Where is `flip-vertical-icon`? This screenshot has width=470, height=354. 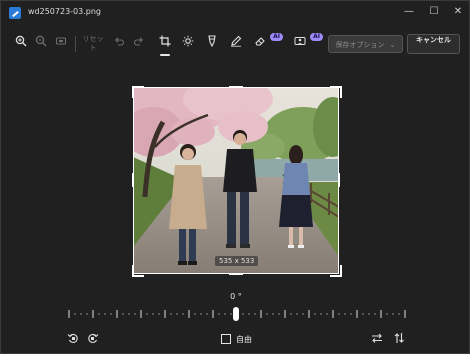
flip-vertical-icon is located at coordinates (399, 338).